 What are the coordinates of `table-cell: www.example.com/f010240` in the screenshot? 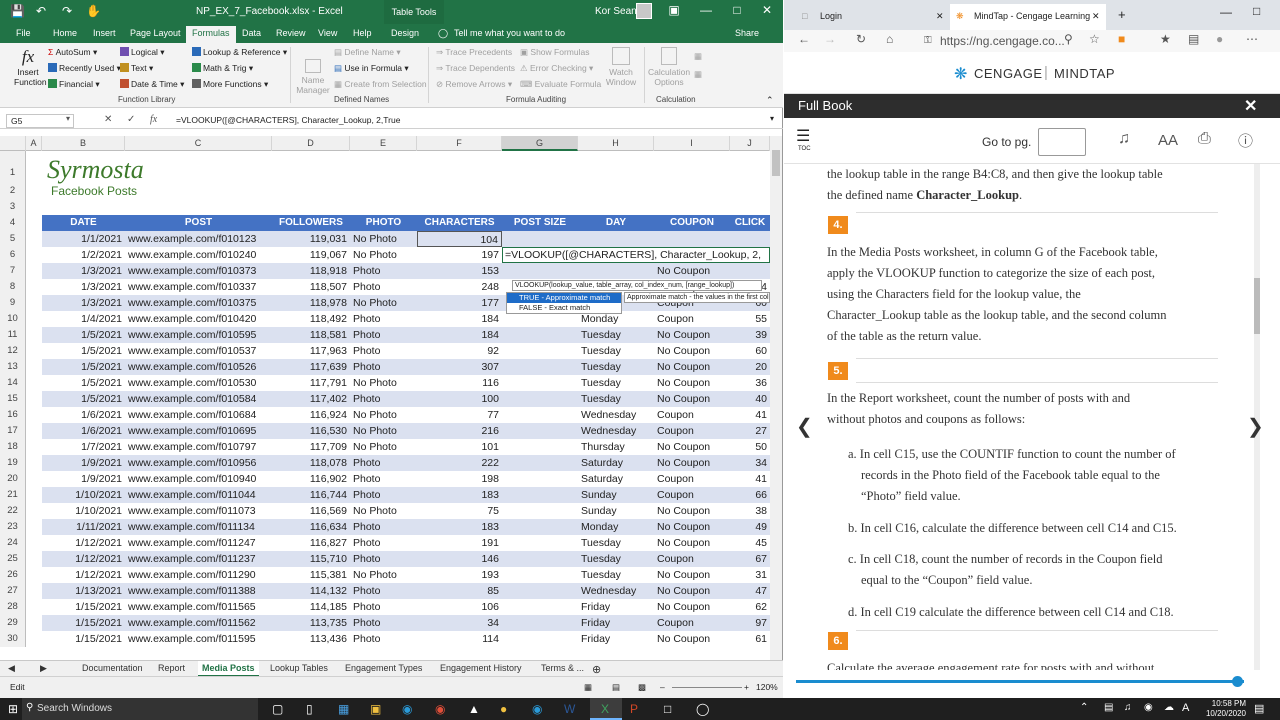 It's located at (198, 255).